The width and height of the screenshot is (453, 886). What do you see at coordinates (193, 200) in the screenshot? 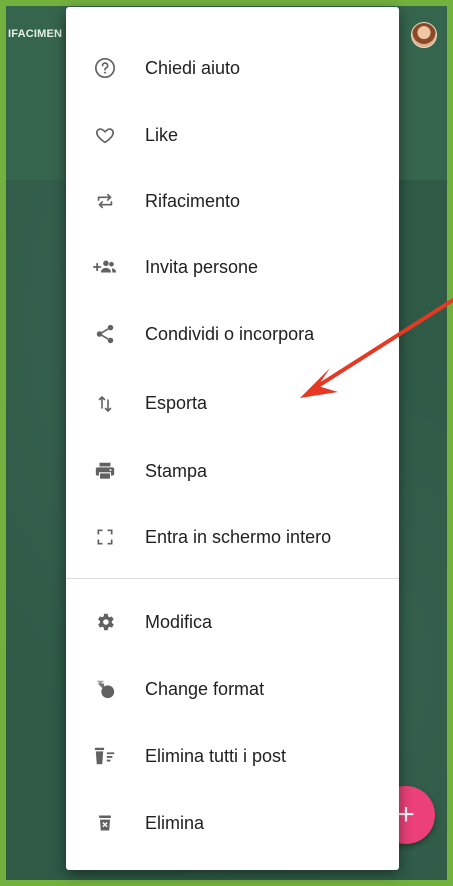
I see `menu-item-label: Rifacimento` at bounding box center [193, 200].